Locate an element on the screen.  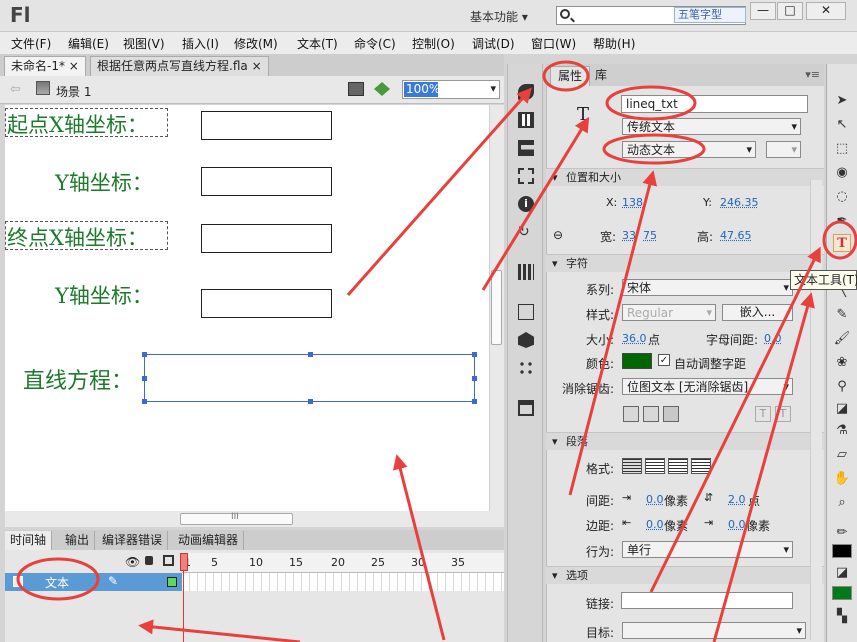
brush-tool-icon: 🖌 is located at coordinates (842, 339).